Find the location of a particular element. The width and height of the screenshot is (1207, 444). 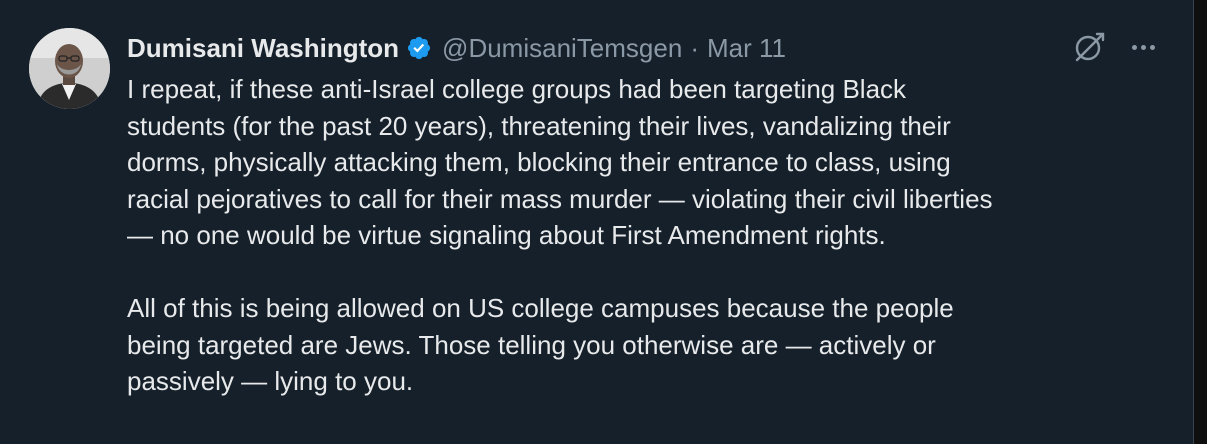

tweet-date: Mar 11 is located at coordinates (746, 48).